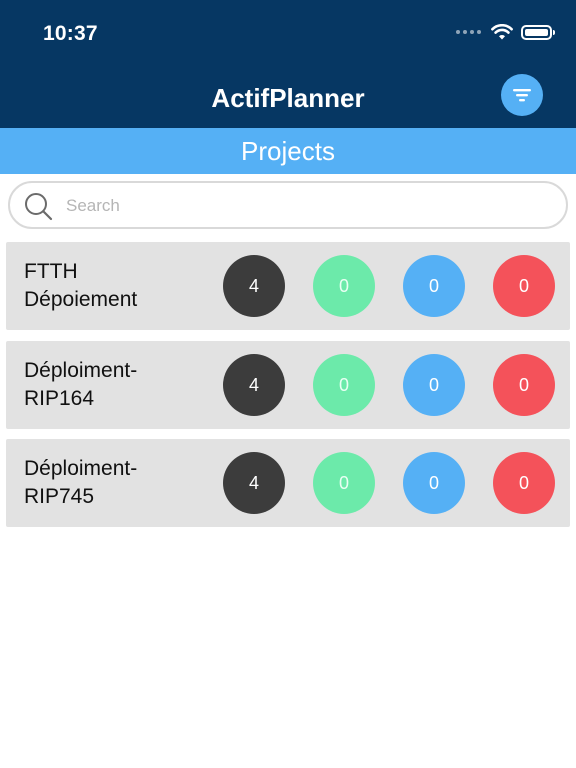  Describe the element at coordinates (39, 207) in the screenshot. I see `search-icon` at that location.